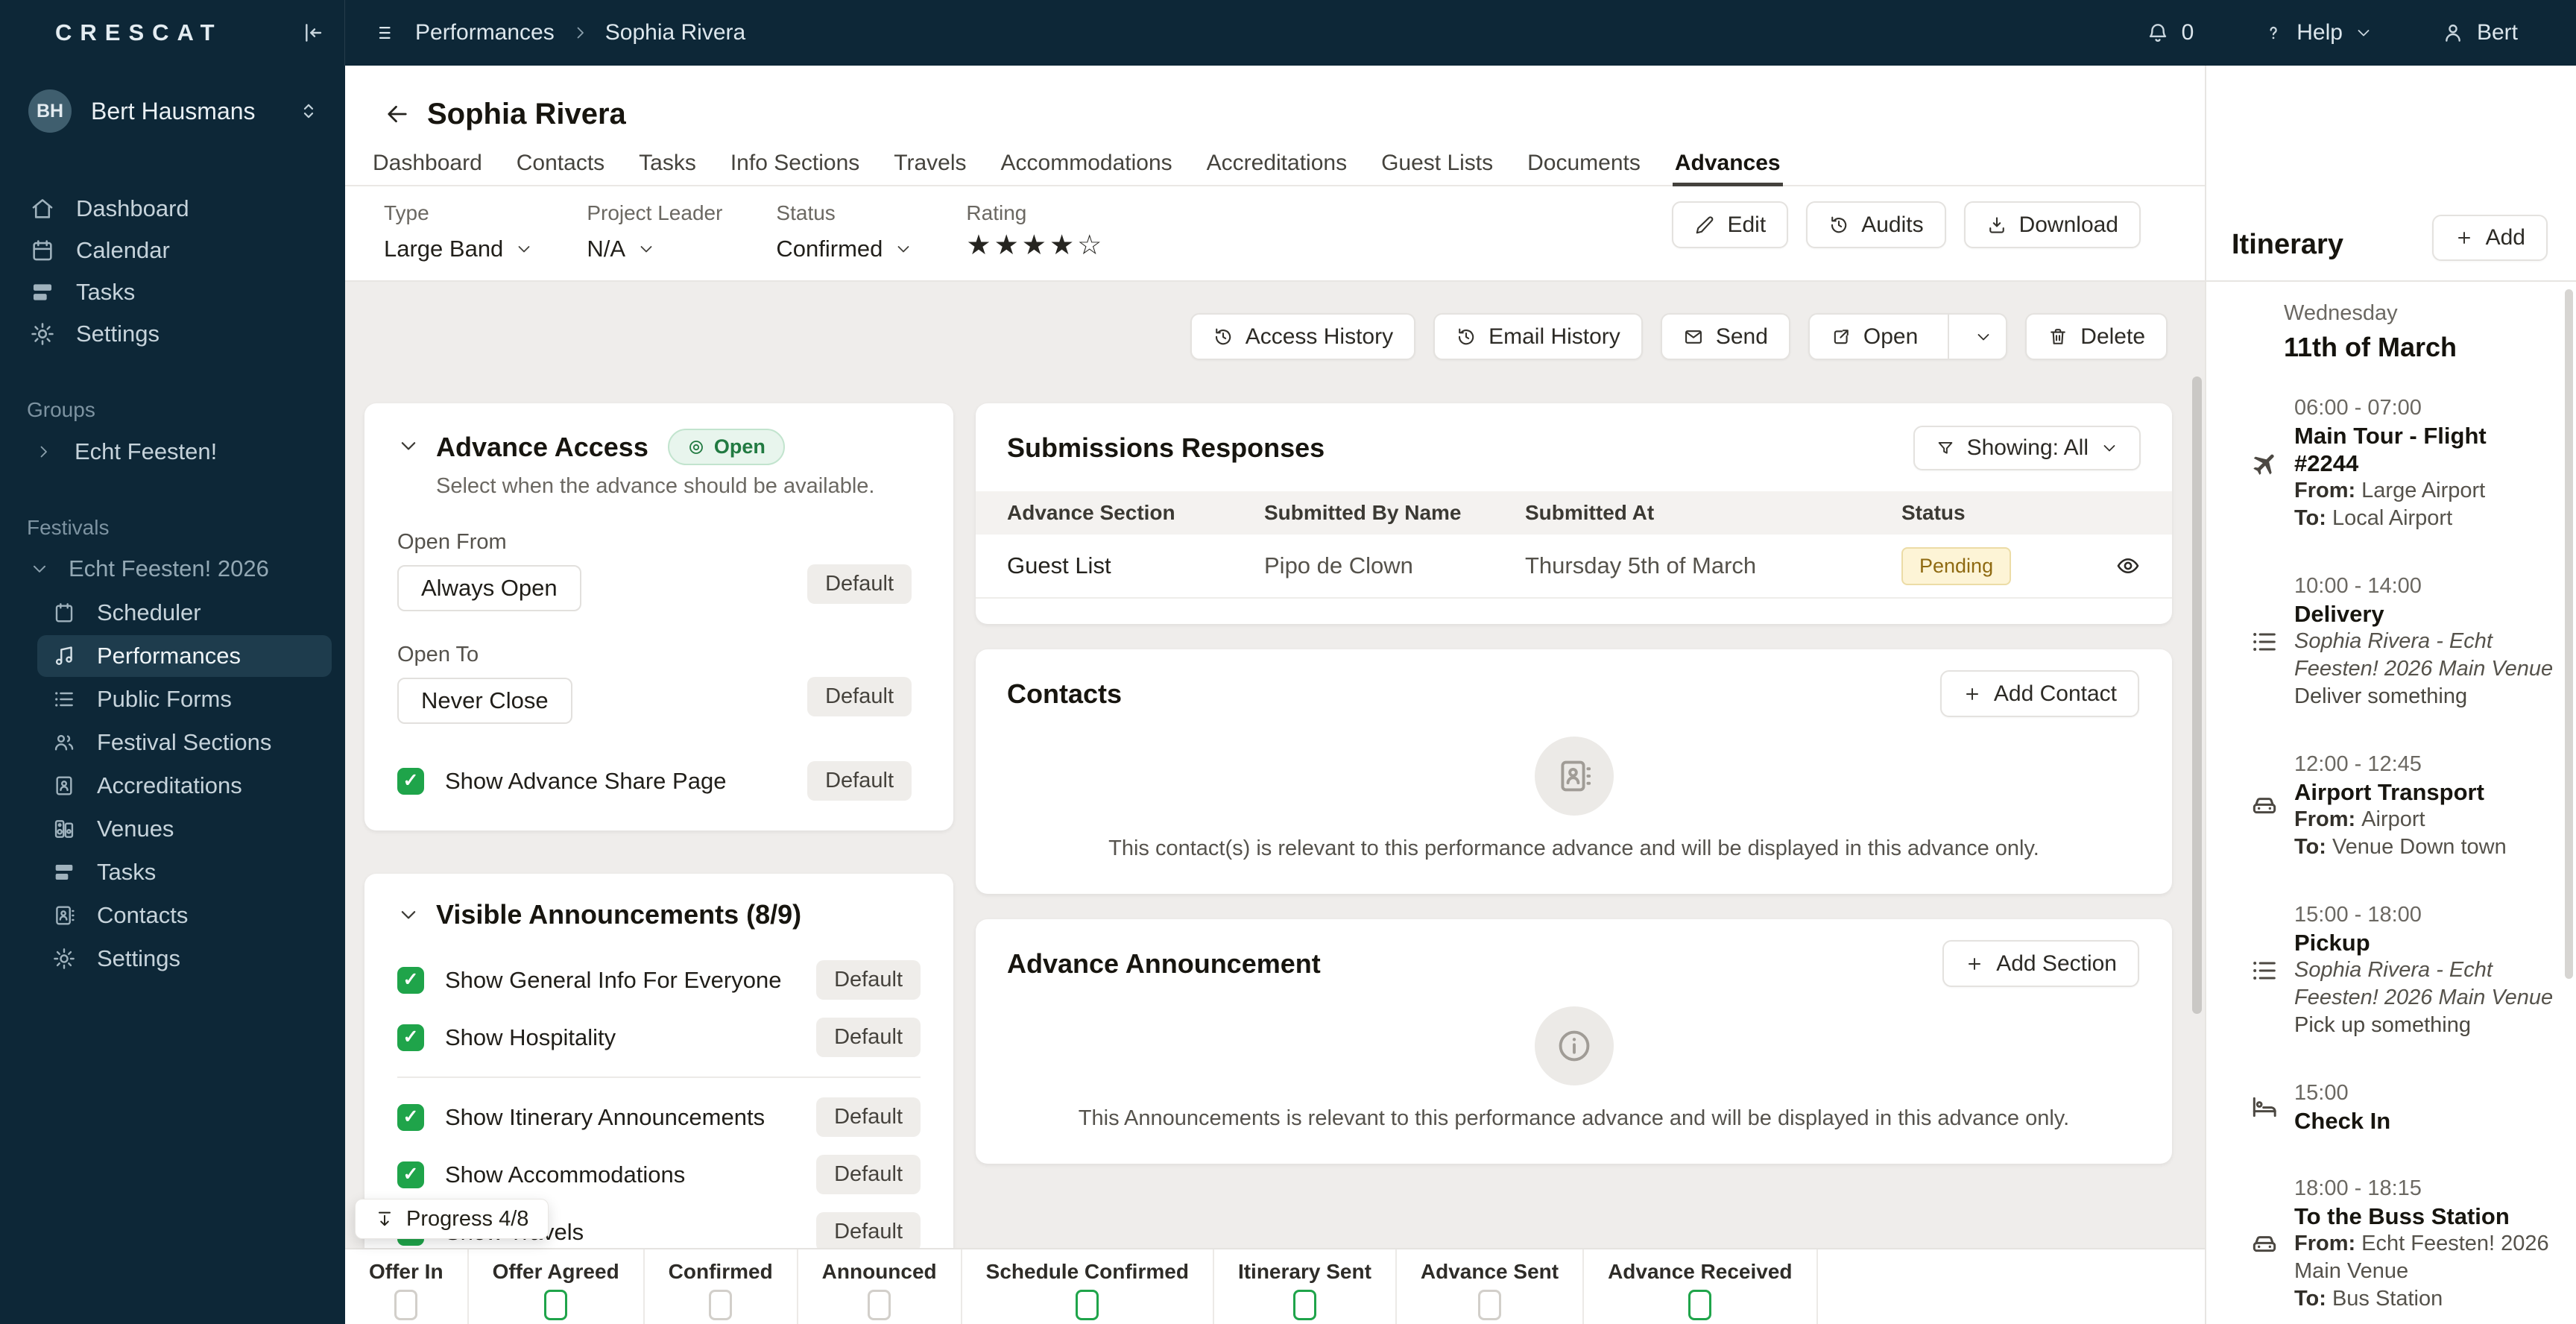 The height and width of the screenshot is (1324, 2576). I want to click on view-submission-eye-icon, so click(2128, 566).